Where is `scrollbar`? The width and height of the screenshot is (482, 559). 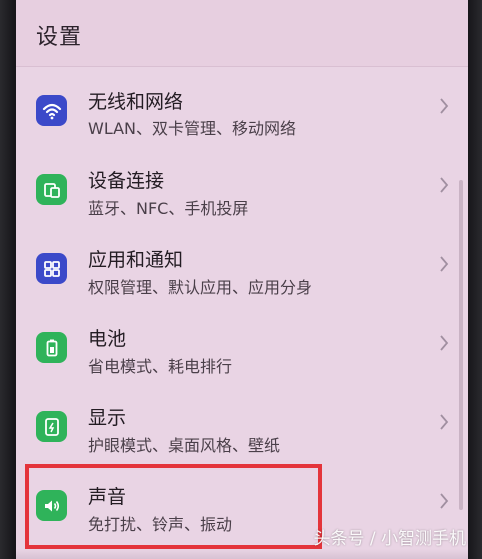 scrollbar is located at coordinates (461, 345).